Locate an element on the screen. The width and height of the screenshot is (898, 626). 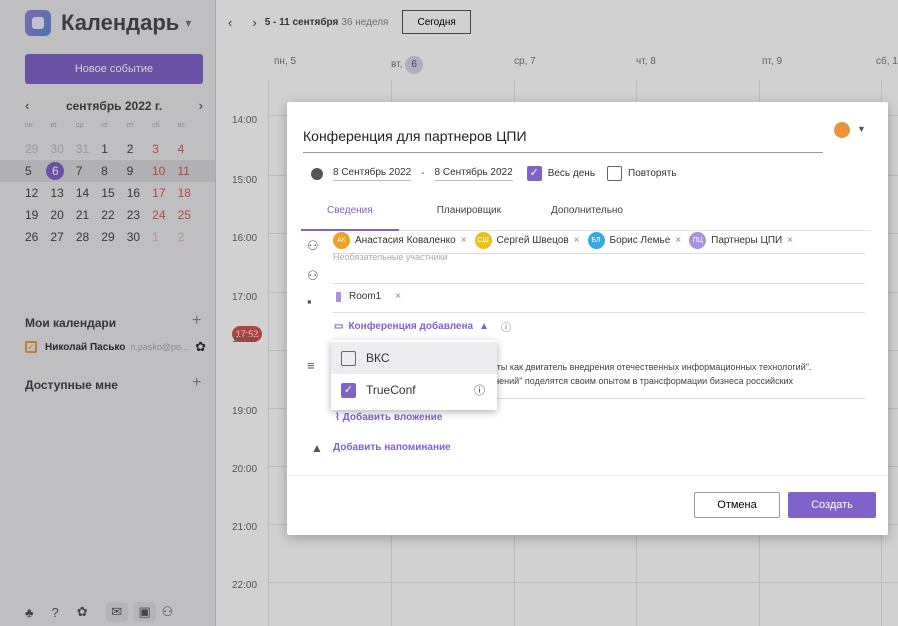
add-attachment-link: ⌇ Добавить вложение is located at coordinates (388, 417).